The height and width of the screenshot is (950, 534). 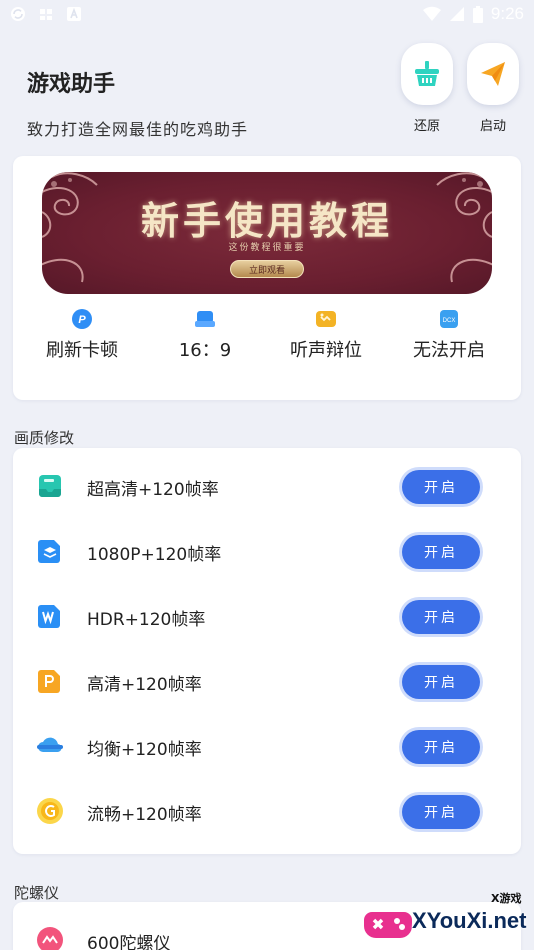 I want to click on restore-button: 还原, so click(x=427, y=88).